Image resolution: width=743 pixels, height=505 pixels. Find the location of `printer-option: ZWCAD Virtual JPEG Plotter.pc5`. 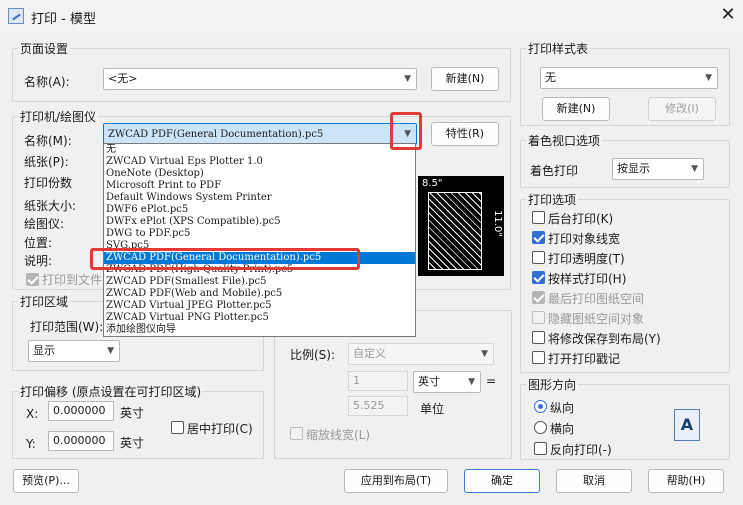

printer-option: ZWCAD Virtual JPEG Plotter.pc5 is located at coordinates (259, 306).